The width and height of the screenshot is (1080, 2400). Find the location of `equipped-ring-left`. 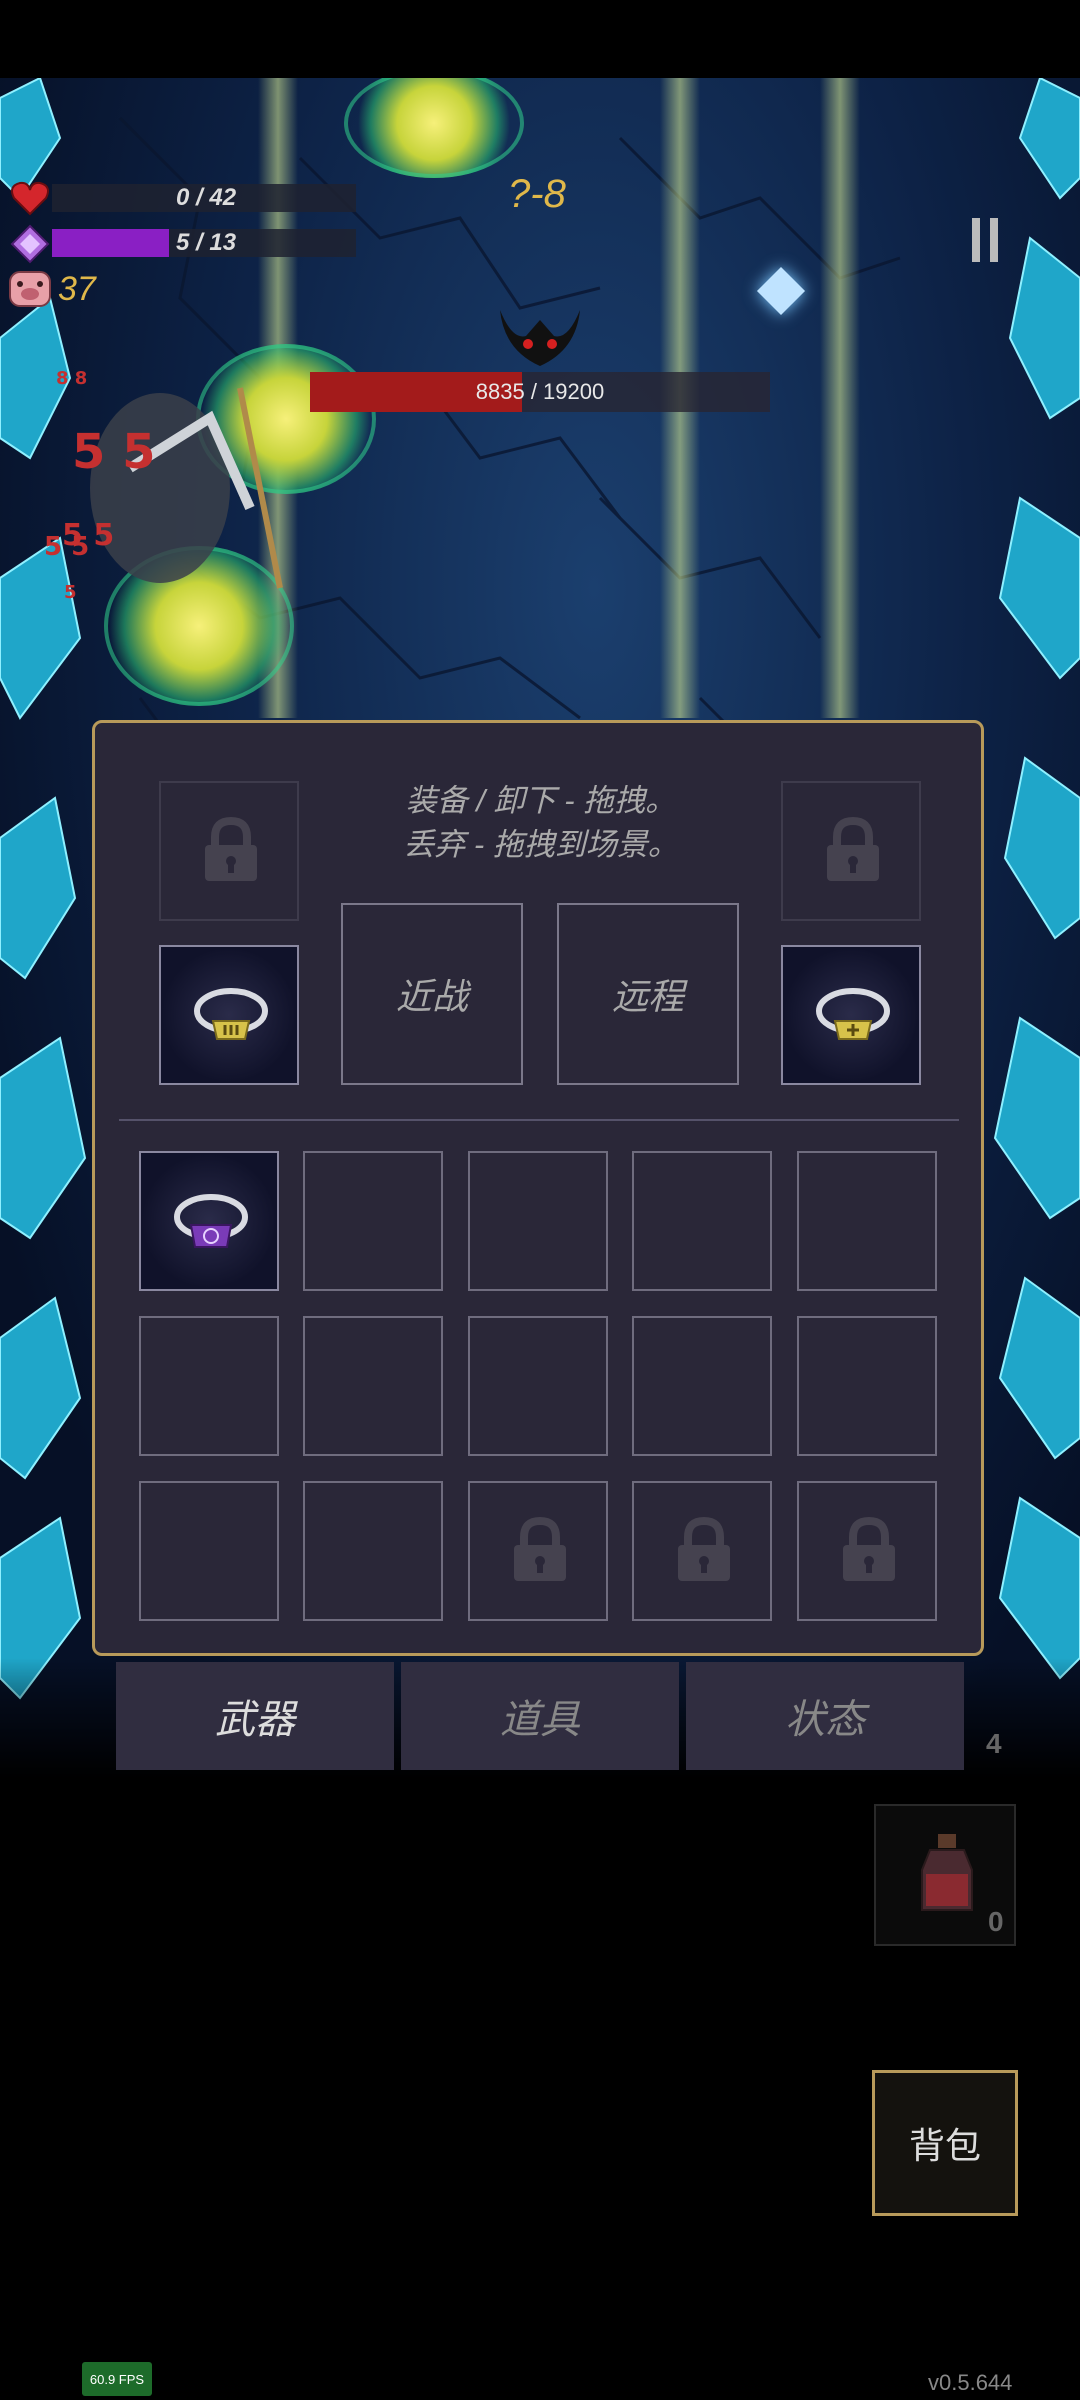

equipped-ring-left is located at coordinates (229, 1015).